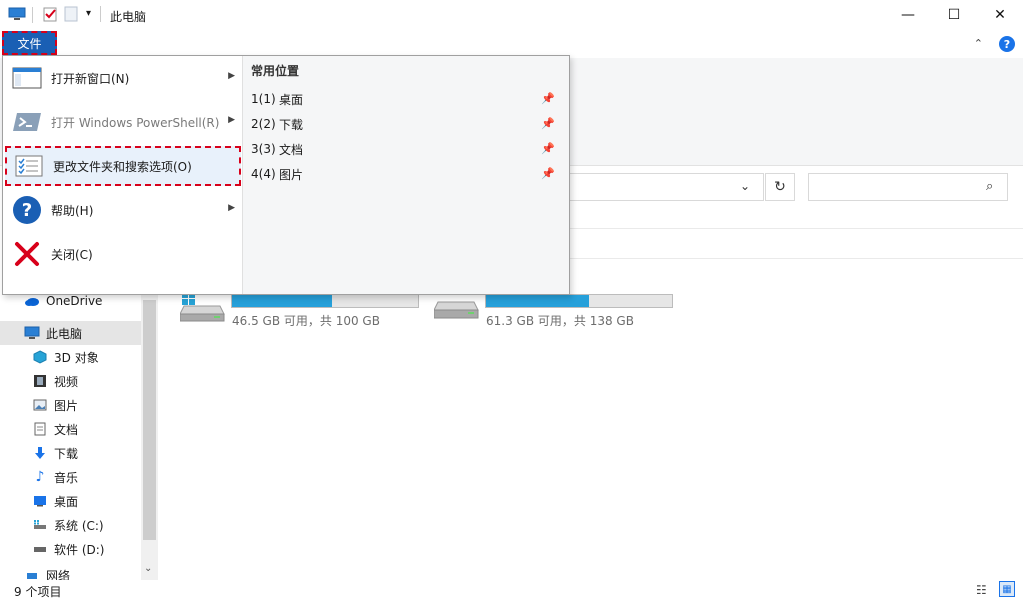  Describe the element at coordinates (306, 321) in the screenshot. I see `drive-c-space-text: 46.5 GB 可用，共 100 GB` at that location.